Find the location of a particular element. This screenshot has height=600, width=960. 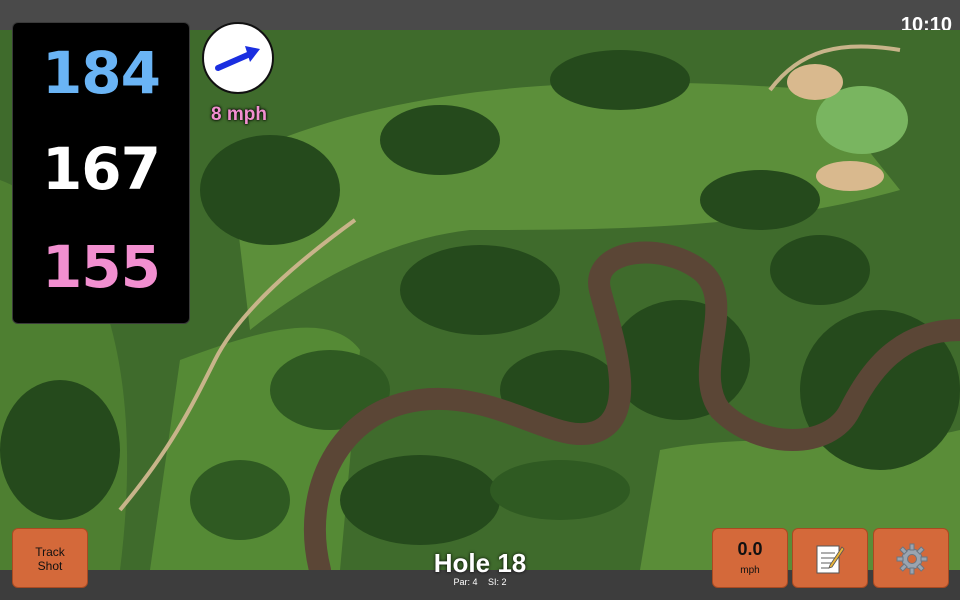

wind-speed-value: 0.0 is located at coordinates (750, 549).